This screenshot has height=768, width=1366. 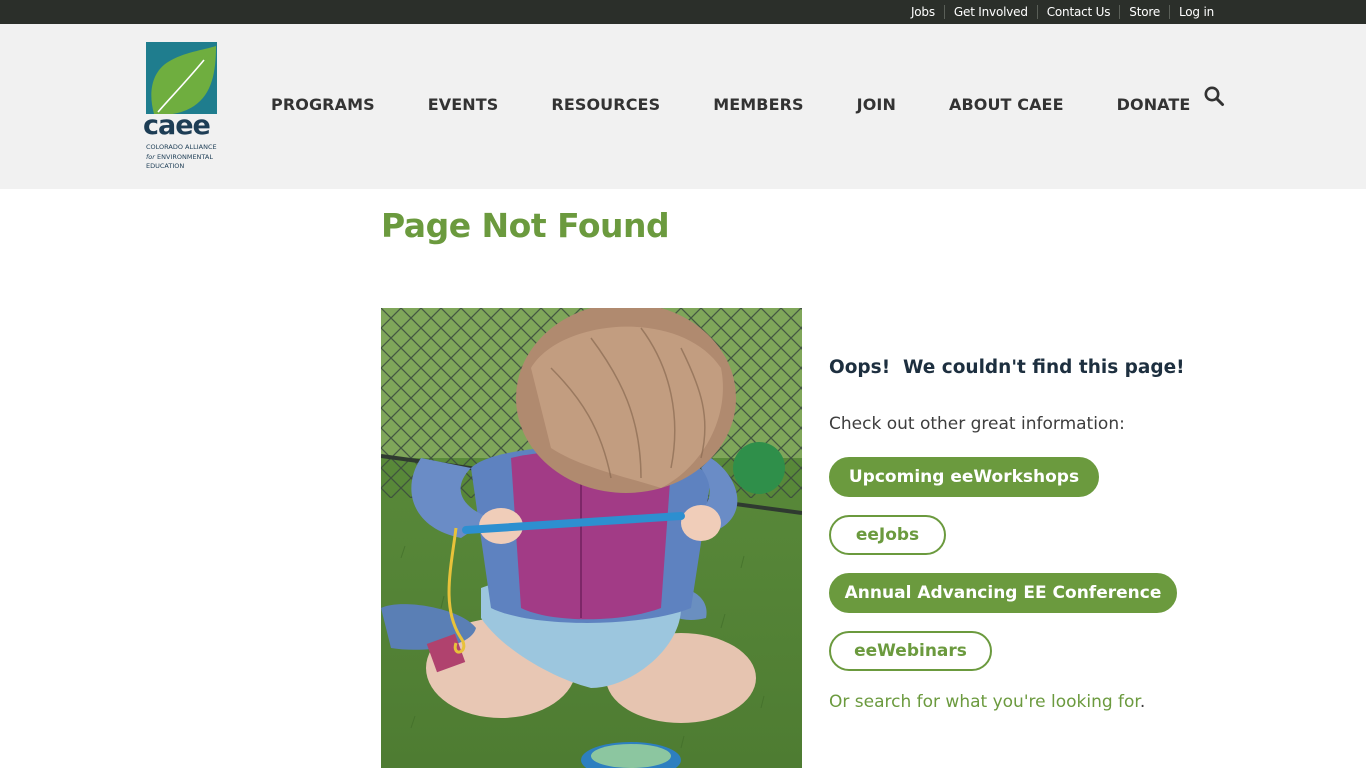 I want to click on nav-item-about-caee: ABOUT CAEE, so click(x=1006, y=104).